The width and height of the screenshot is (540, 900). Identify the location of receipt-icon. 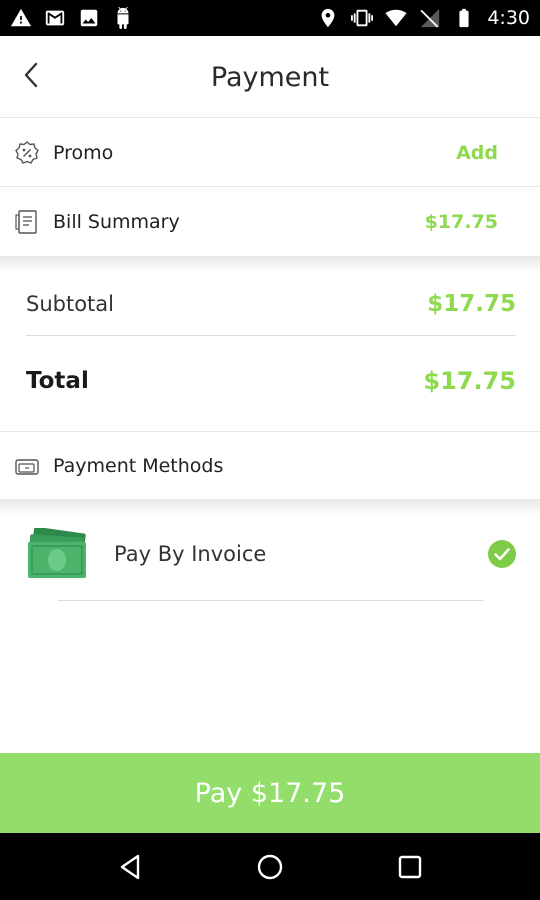
(26, 222).